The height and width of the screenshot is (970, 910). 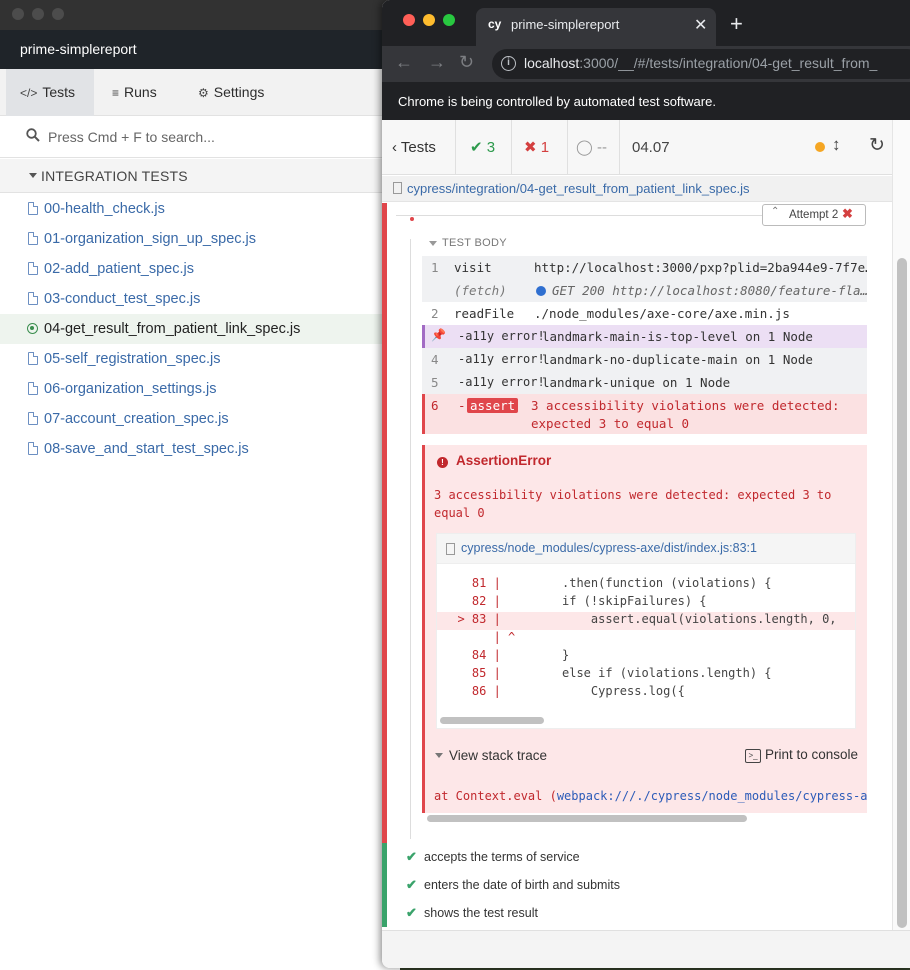 I want to click on forward-button: →, so click(x=437, y=62).